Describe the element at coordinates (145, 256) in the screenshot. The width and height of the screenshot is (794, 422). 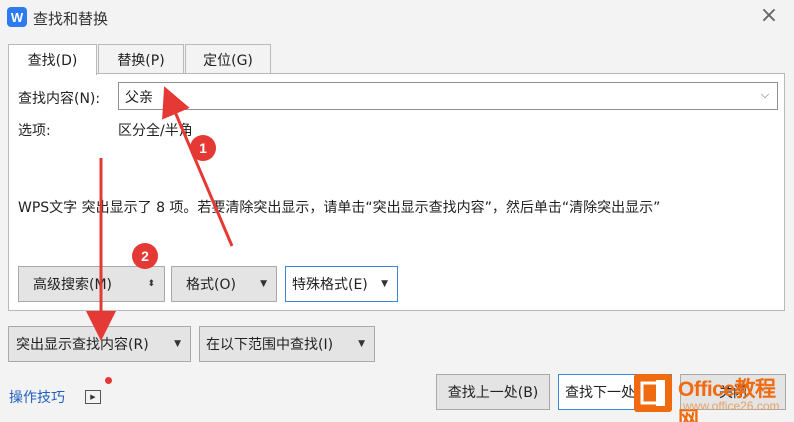
I see `annotation-badge-2: 2` at that location.